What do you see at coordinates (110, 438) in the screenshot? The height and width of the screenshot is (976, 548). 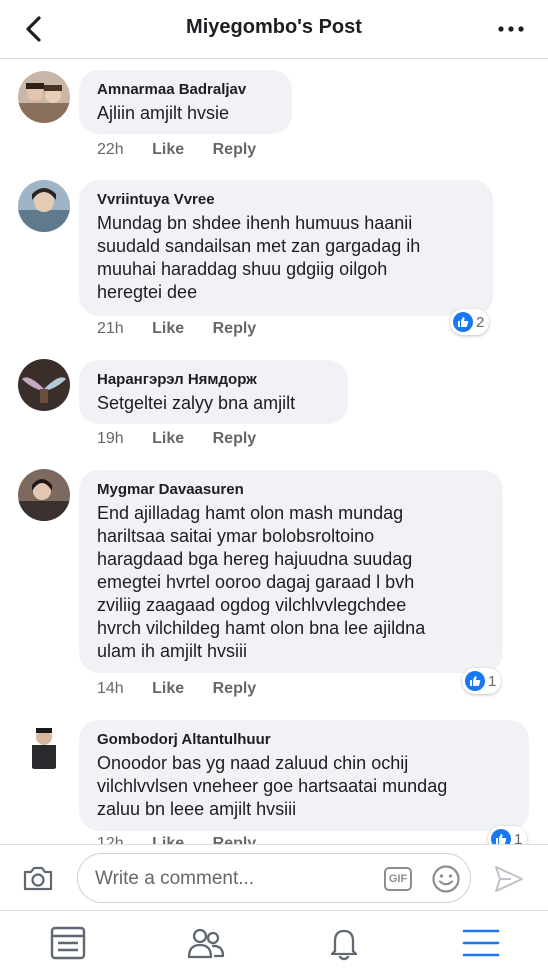 I see `comment-time: 19h` at bounding box center [110, 438].